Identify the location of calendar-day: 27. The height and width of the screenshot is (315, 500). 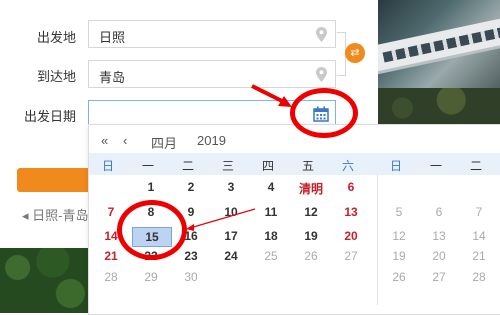
(351, 256).